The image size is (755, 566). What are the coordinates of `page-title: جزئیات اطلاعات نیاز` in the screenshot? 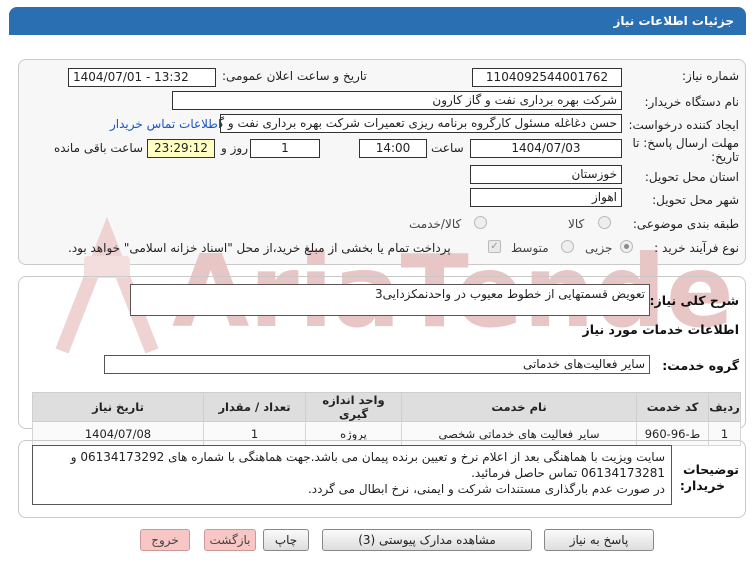 It's located at (377, 21).